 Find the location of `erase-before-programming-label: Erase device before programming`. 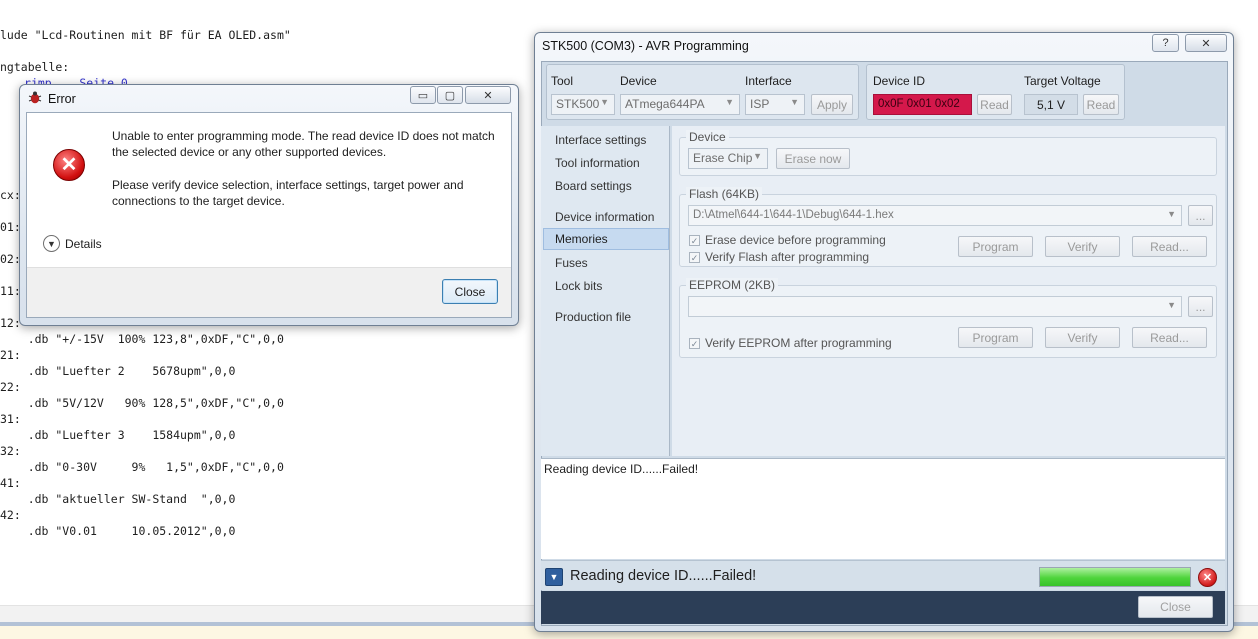

erase-before-programming-label: Erase device before programming is located at coordinates (795, 240).